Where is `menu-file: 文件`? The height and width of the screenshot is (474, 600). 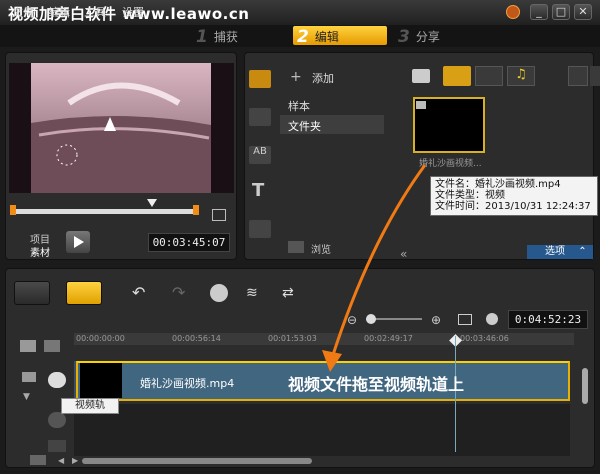
menu-file: 文件 is located at coordinates (23, 12).